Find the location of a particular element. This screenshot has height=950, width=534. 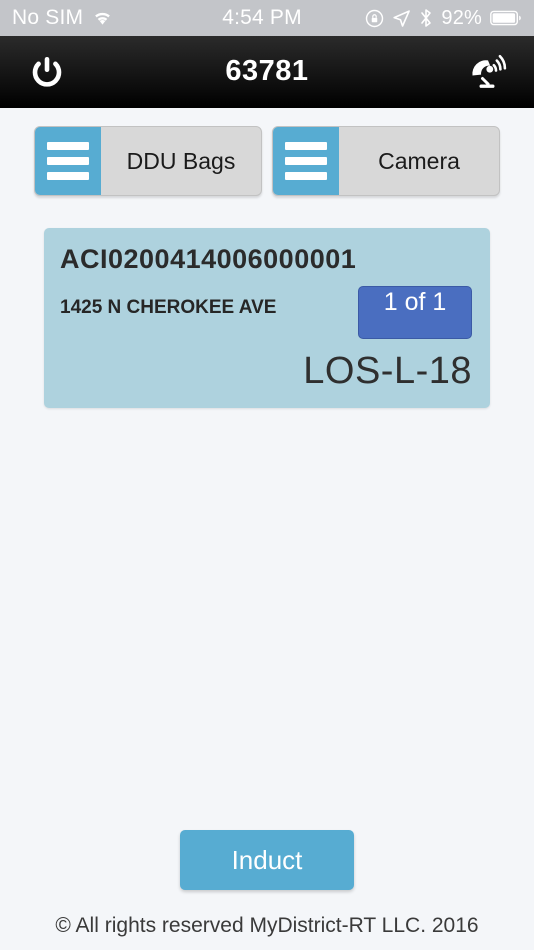

broadcast-button is located at coordinates (487, 72).